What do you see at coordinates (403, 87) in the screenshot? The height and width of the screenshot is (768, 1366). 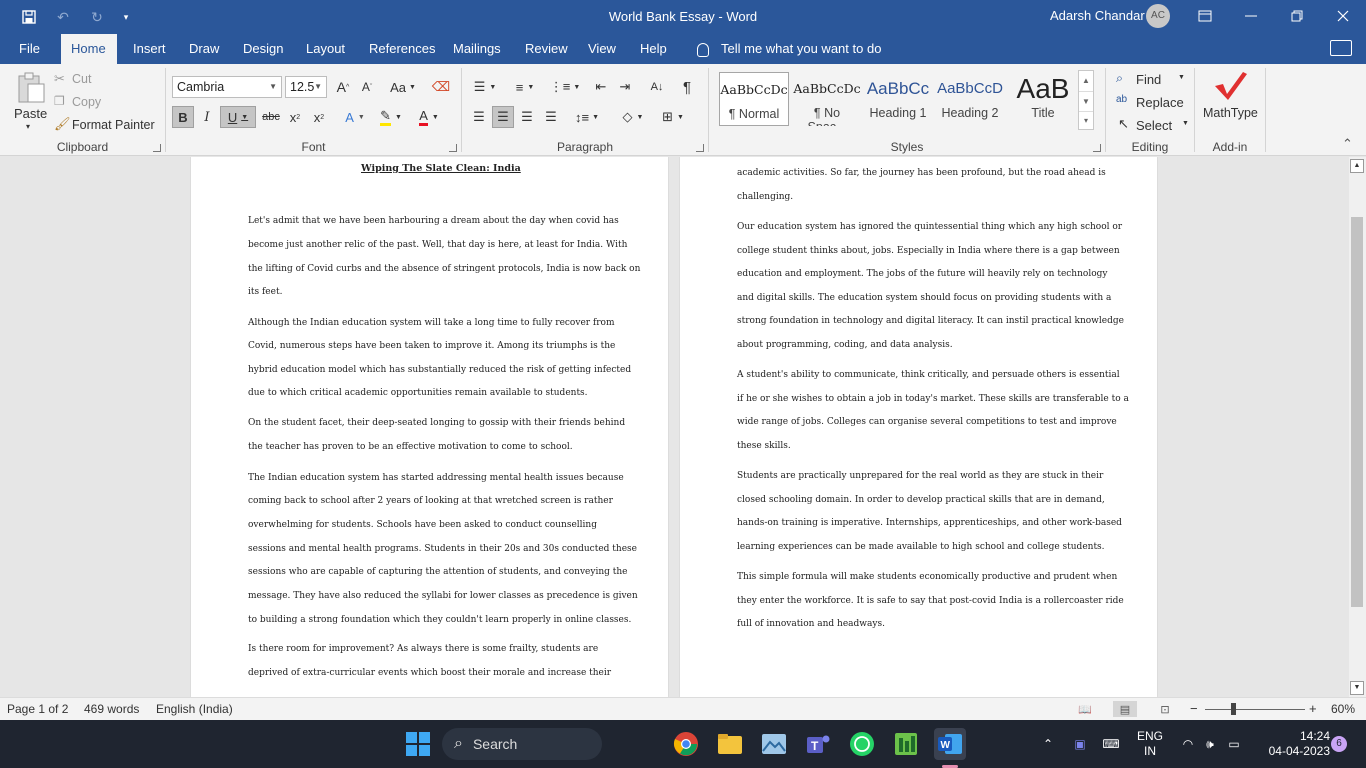 I see `change-case-button: Aa ▼` at bounding box center [403, 87].